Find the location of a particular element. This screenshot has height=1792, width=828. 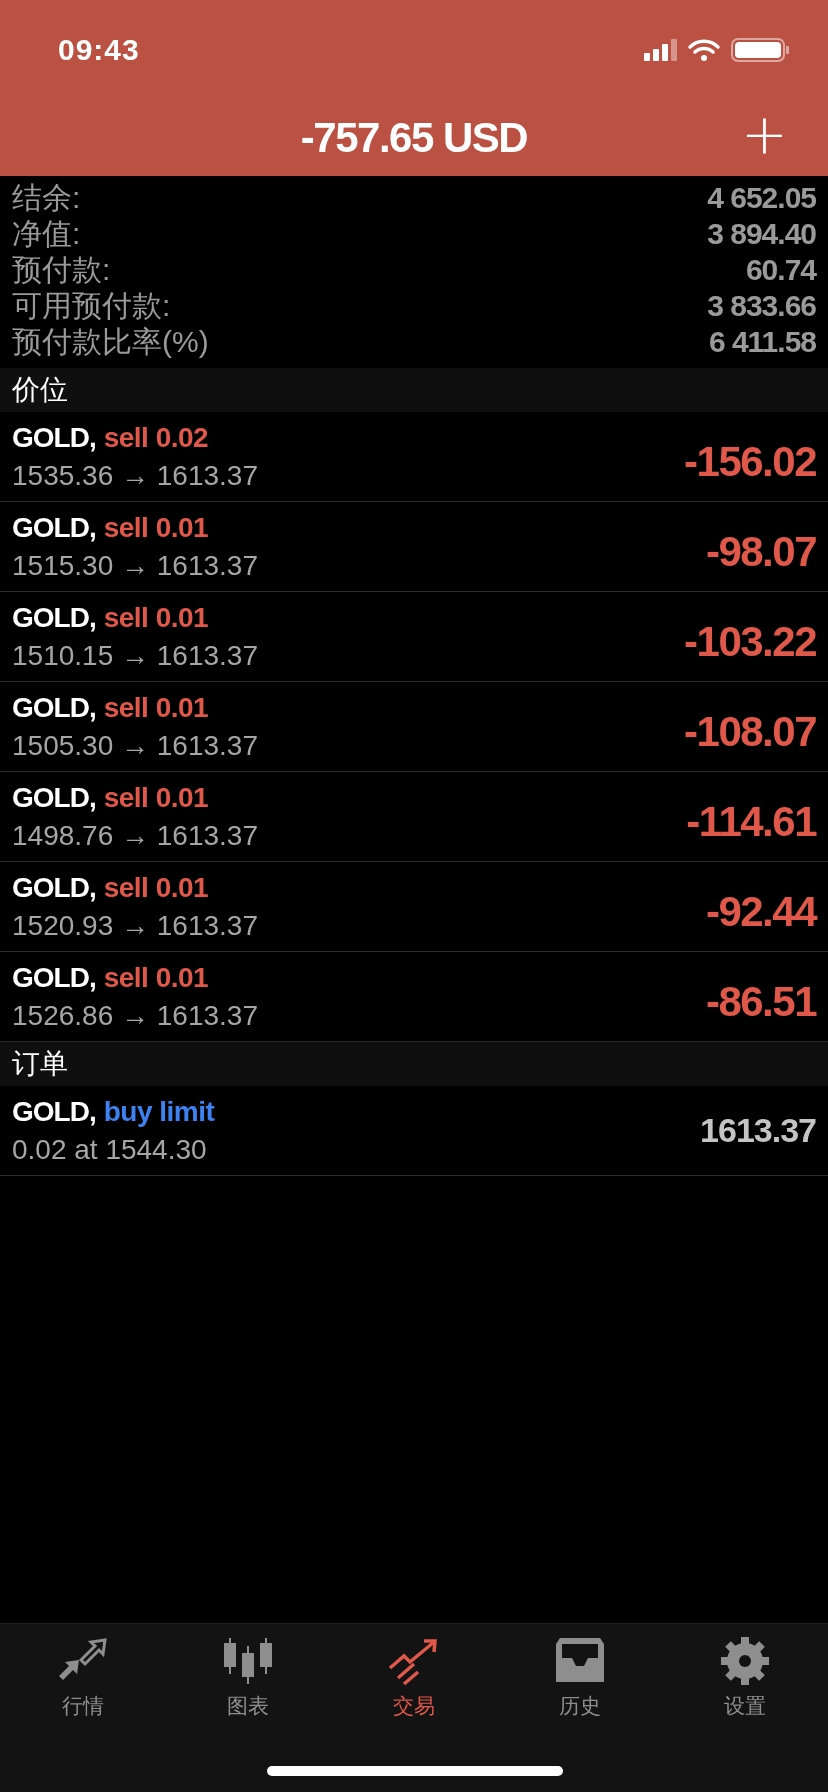

trade-prices: 1535.36 → 1613.37 is located at coordinates (135, 475).